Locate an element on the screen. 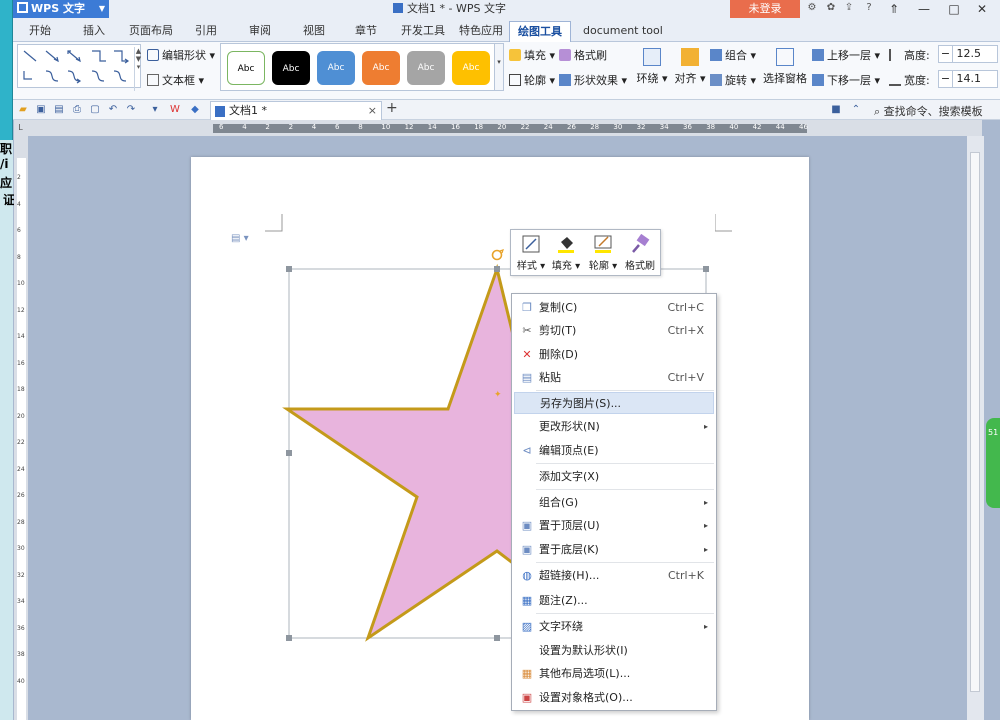 The width and height of the screenshot is (1000, 720). app-name: WPS 文字 is located at coordinates (58, 8).